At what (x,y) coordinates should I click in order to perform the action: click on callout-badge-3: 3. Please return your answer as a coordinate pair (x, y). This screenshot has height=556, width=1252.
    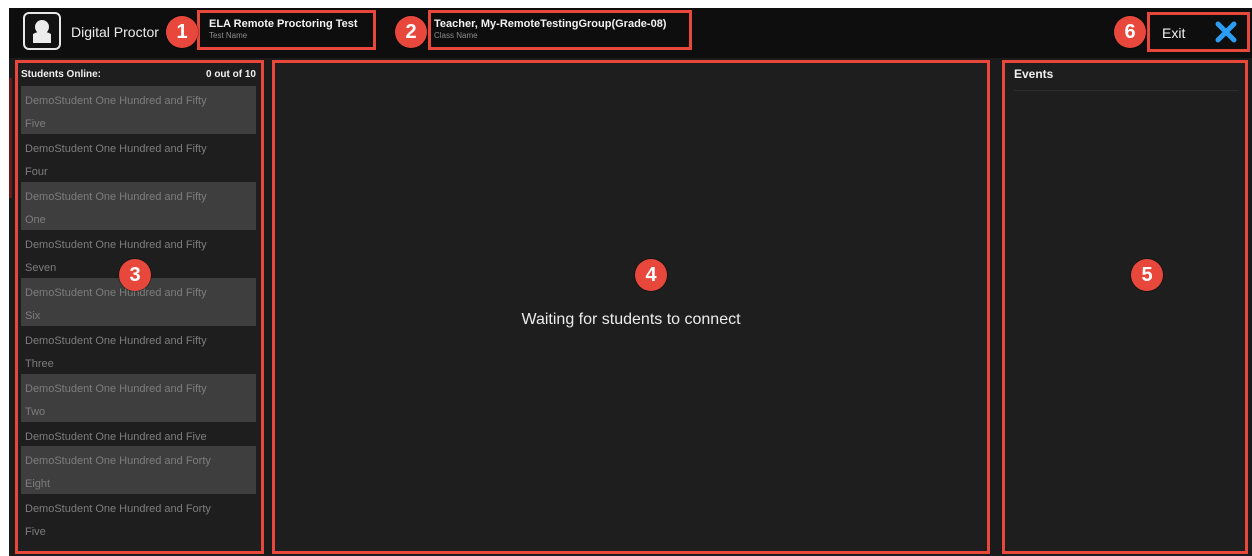
    Looking at the image, I should click on (135, 275).